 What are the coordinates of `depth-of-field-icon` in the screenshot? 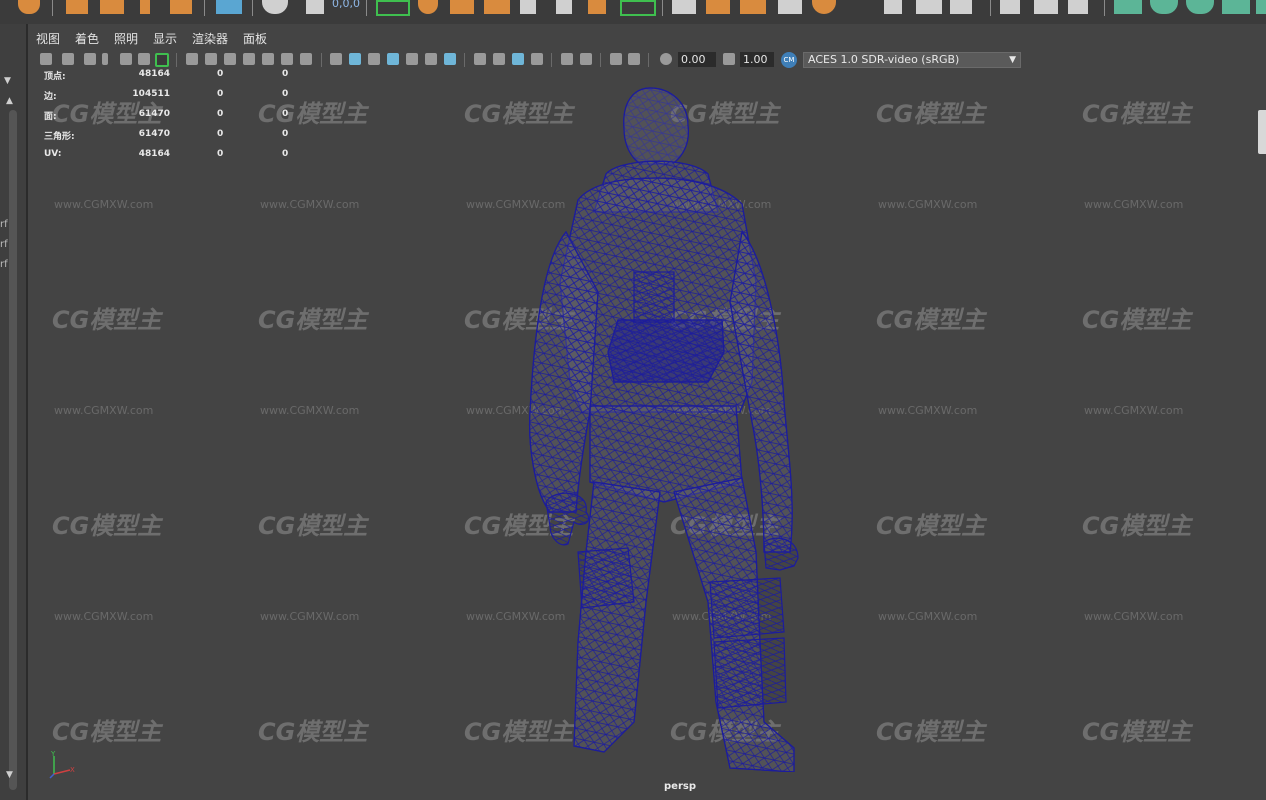 It's located at (537, 59).